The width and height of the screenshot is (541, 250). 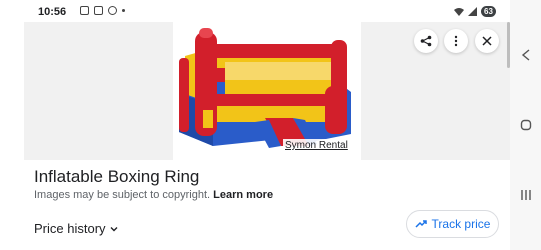 I want to click on track-price-button: Track price, so click(x=452, y=224).